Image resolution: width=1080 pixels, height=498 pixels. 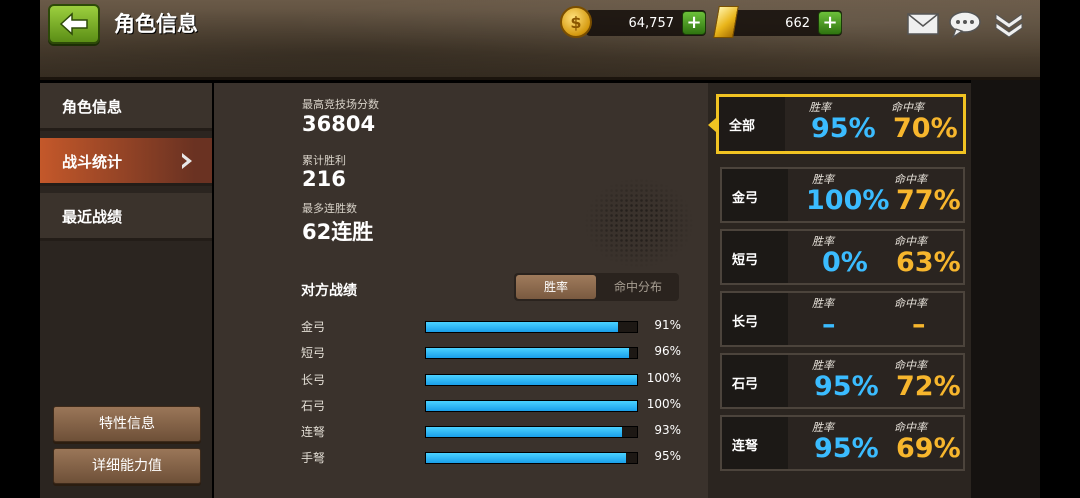 I want to click on win-streak-value: 62连胜, so click(x=338, y=232).